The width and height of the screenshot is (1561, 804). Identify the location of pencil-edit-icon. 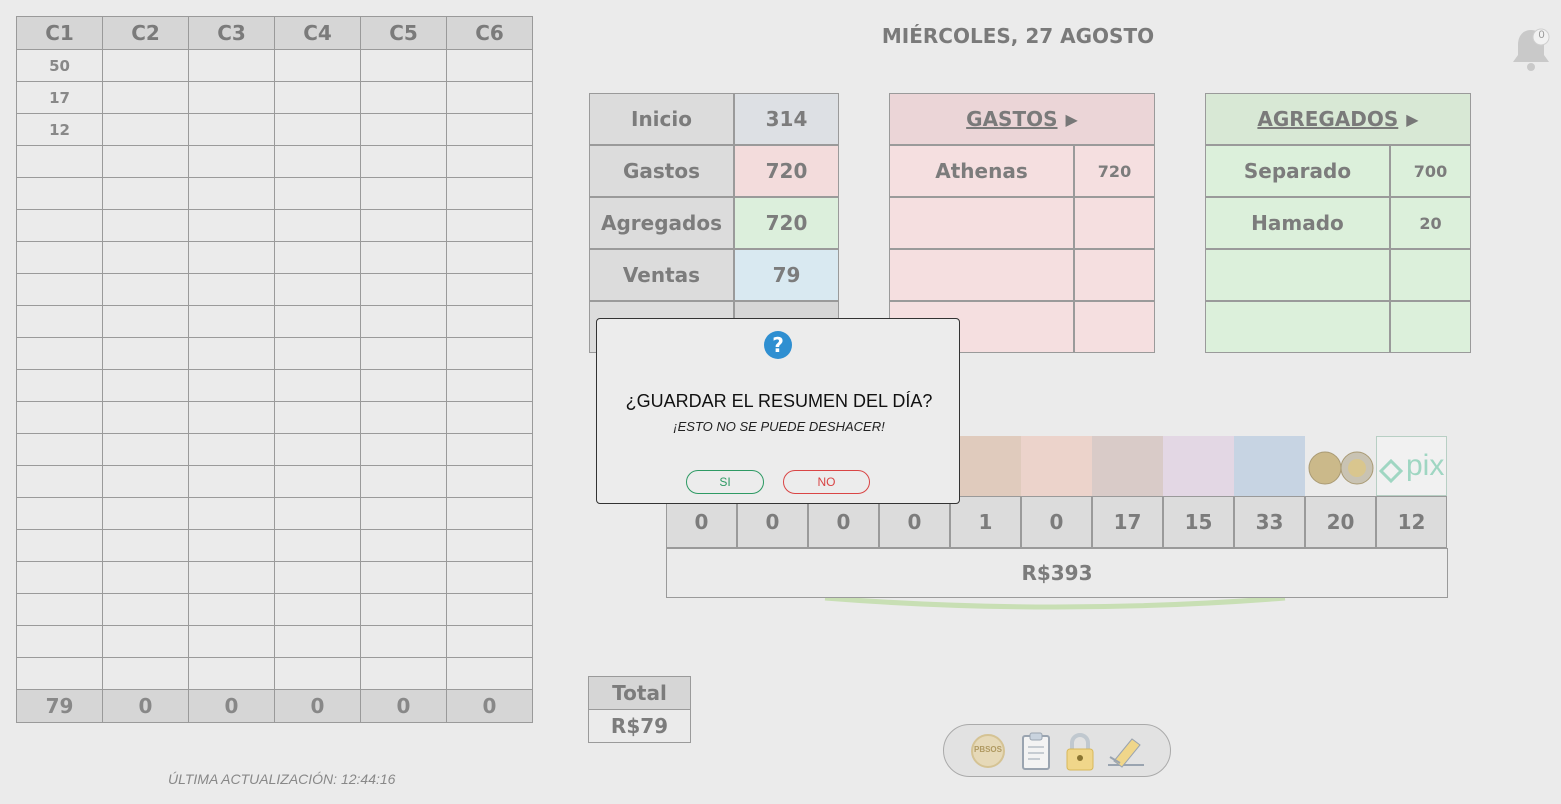
(1124, 751).